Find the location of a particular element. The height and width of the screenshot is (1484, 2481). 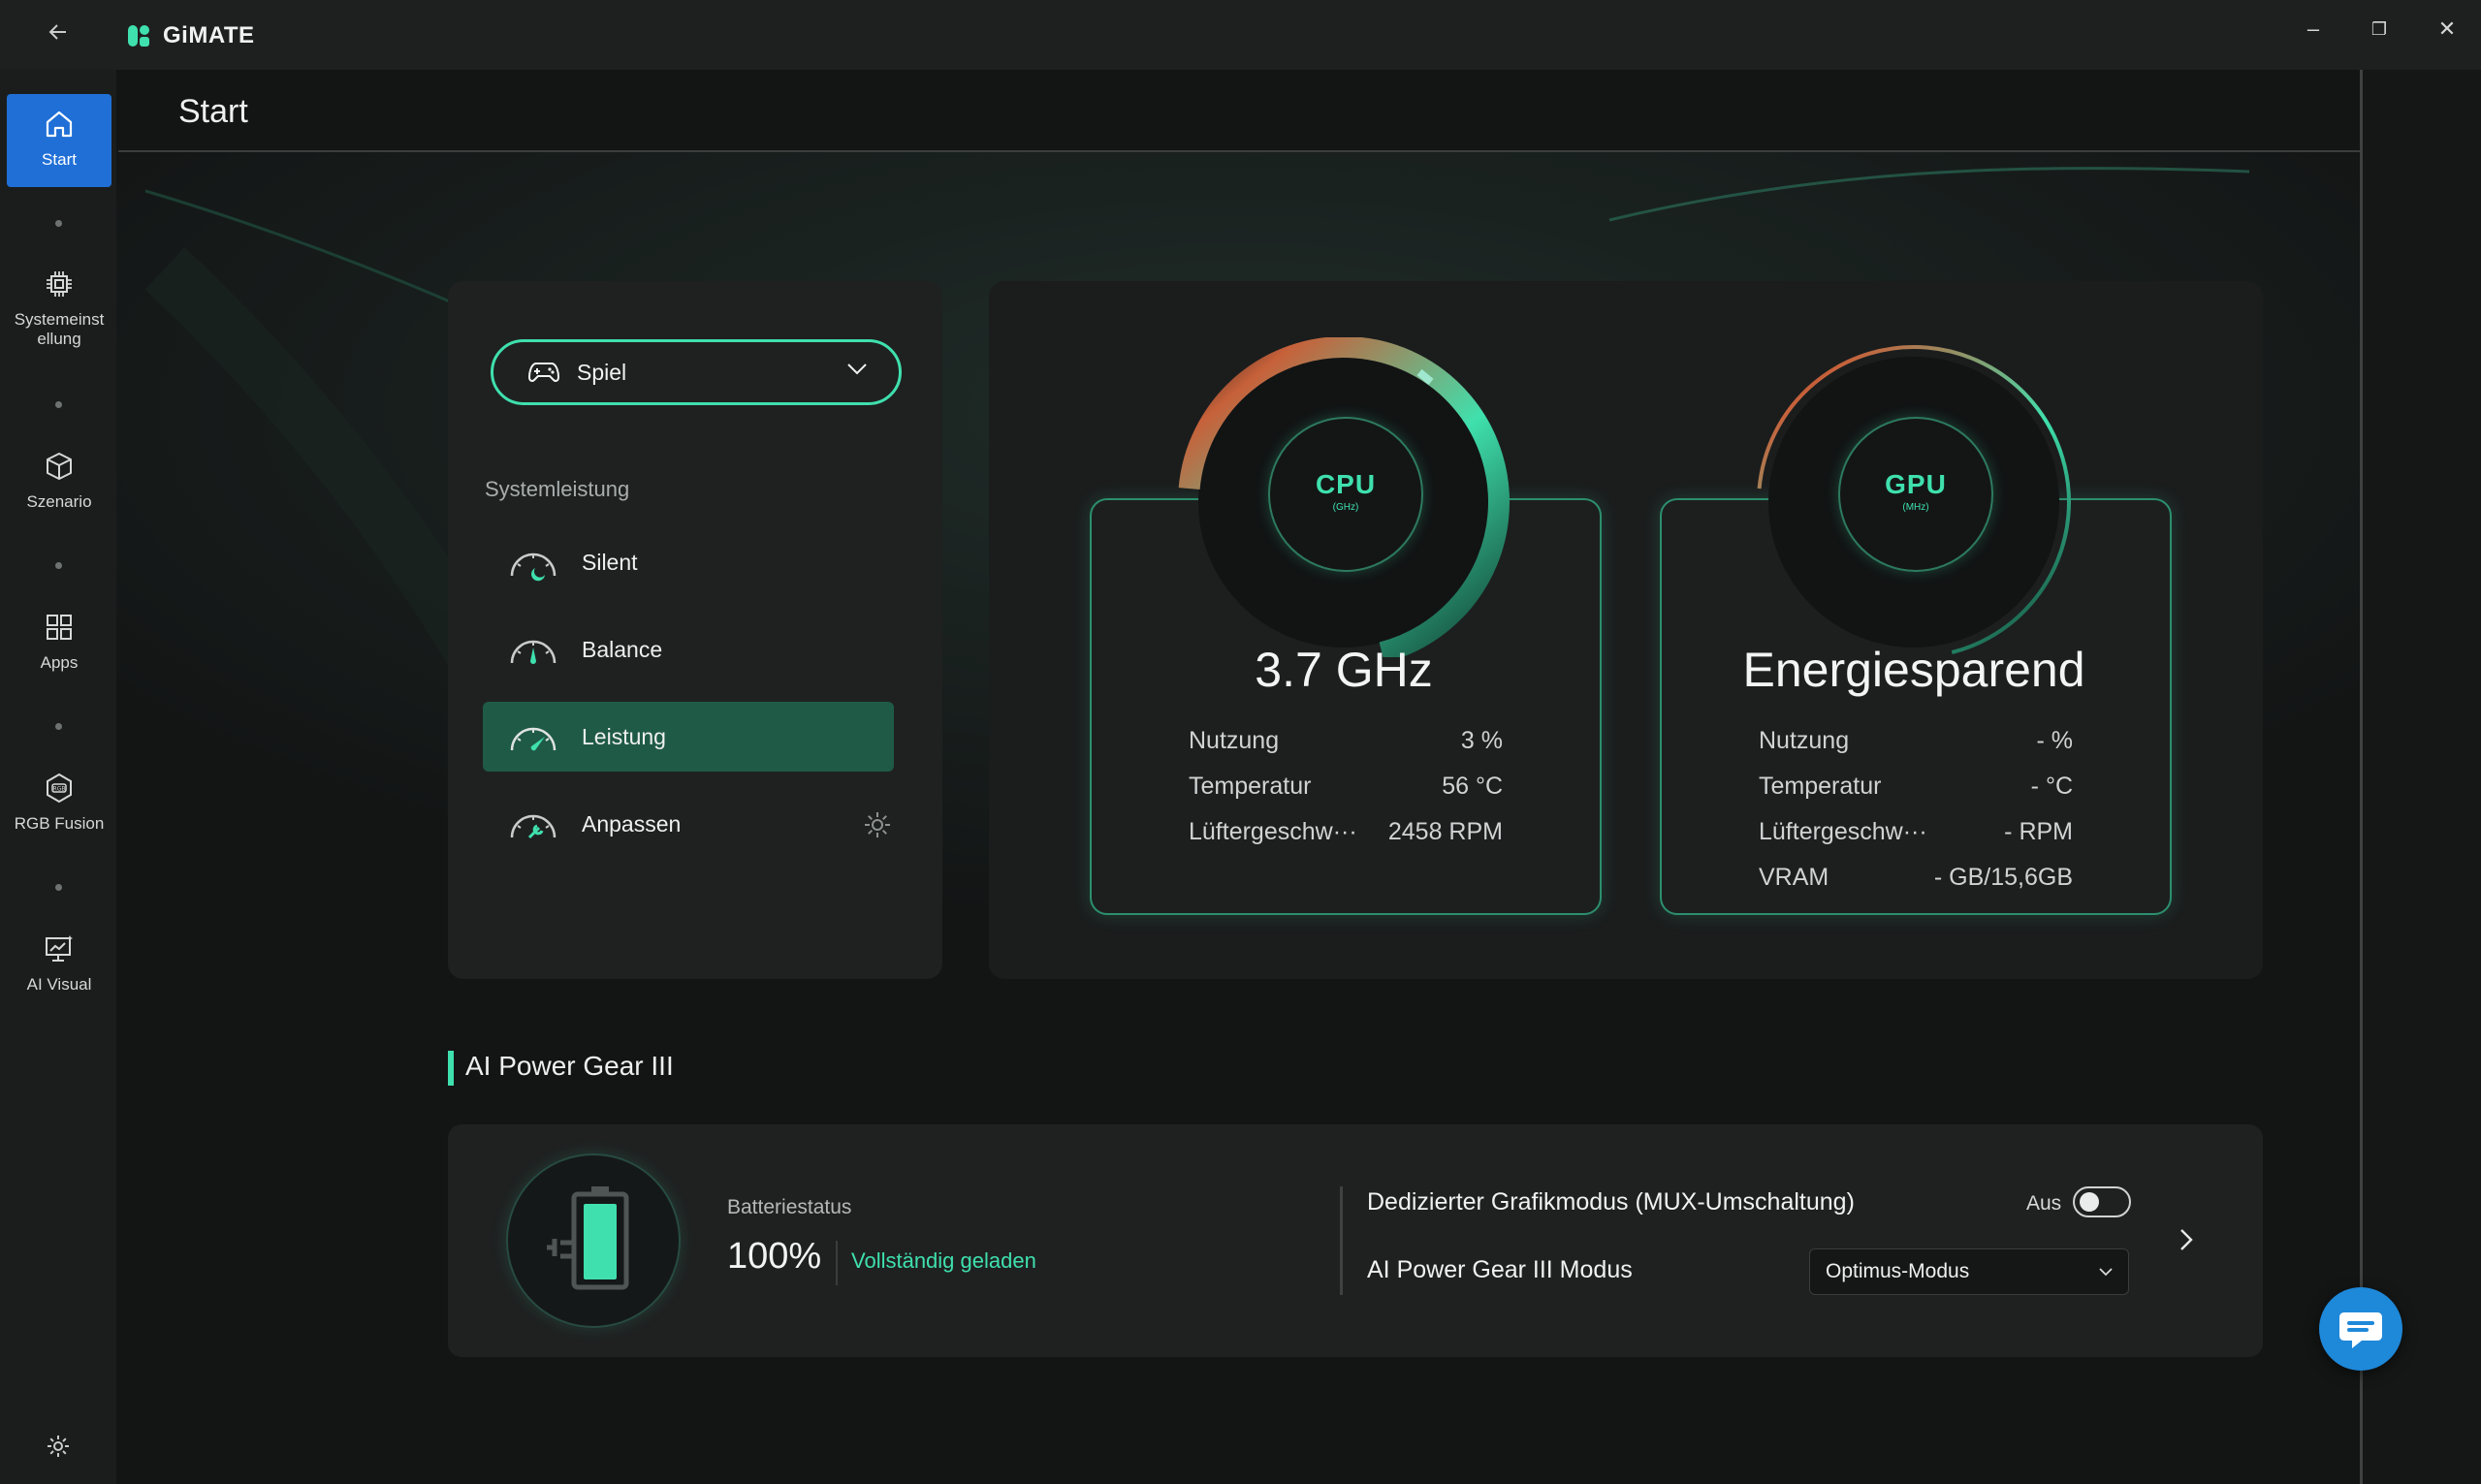

gear-icon is located at coordinates (58, 1449).